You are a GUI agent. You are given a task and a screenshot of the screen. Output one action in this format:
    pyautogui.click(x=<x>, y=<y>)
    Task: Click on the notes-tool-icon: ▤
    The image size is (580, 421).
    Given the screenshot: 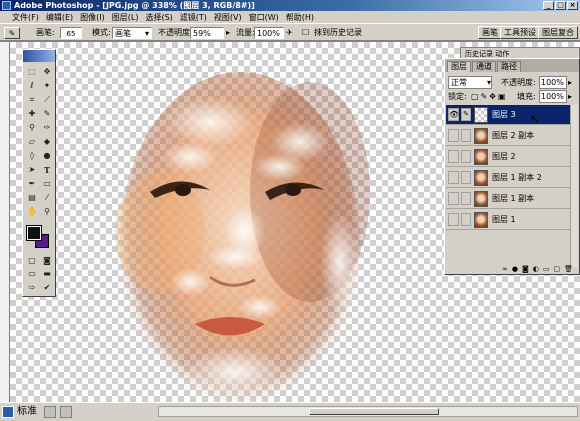 What is the action you would take?
    pyautogui.click(x=32, y=198)
    